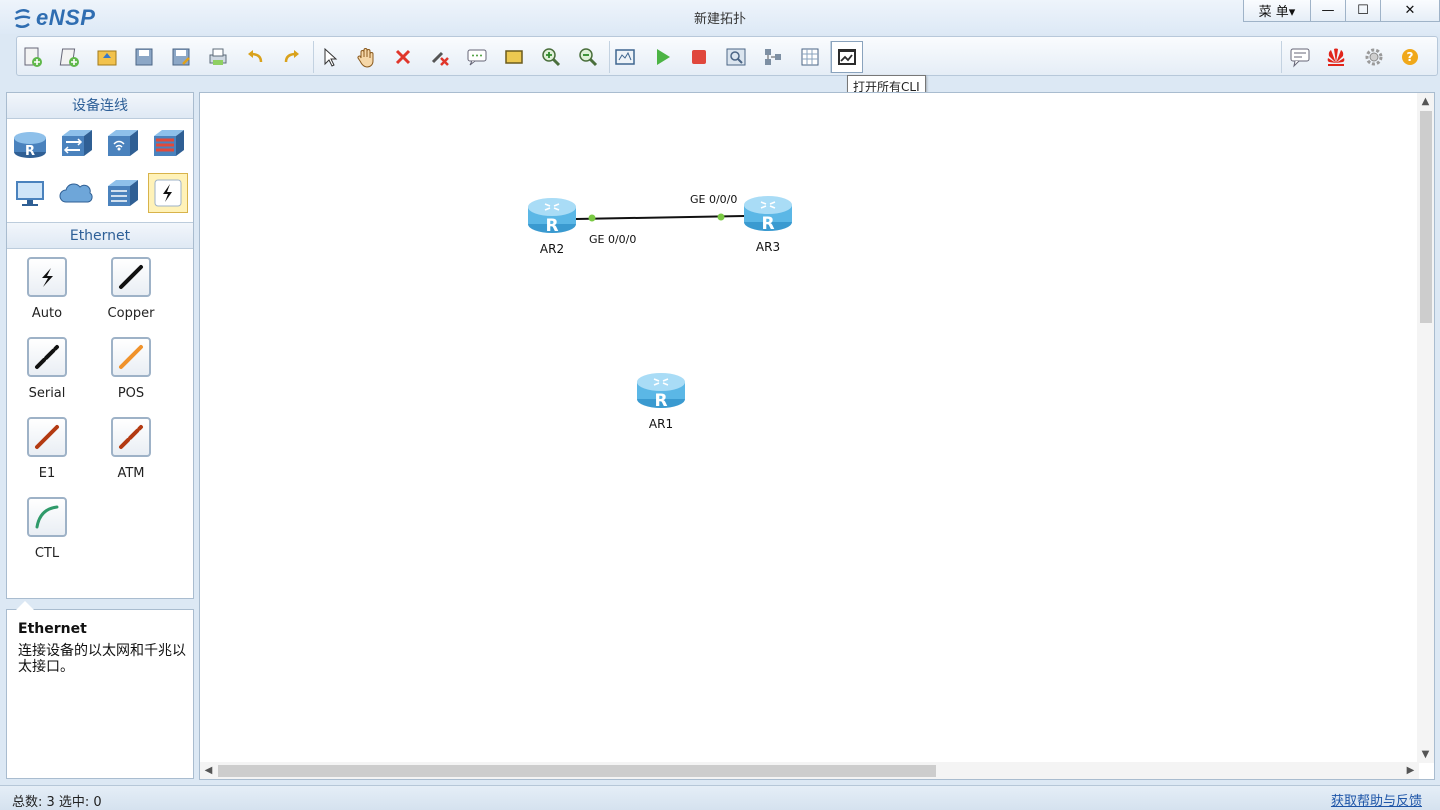  I want to click on print-button, so click(218, 57).